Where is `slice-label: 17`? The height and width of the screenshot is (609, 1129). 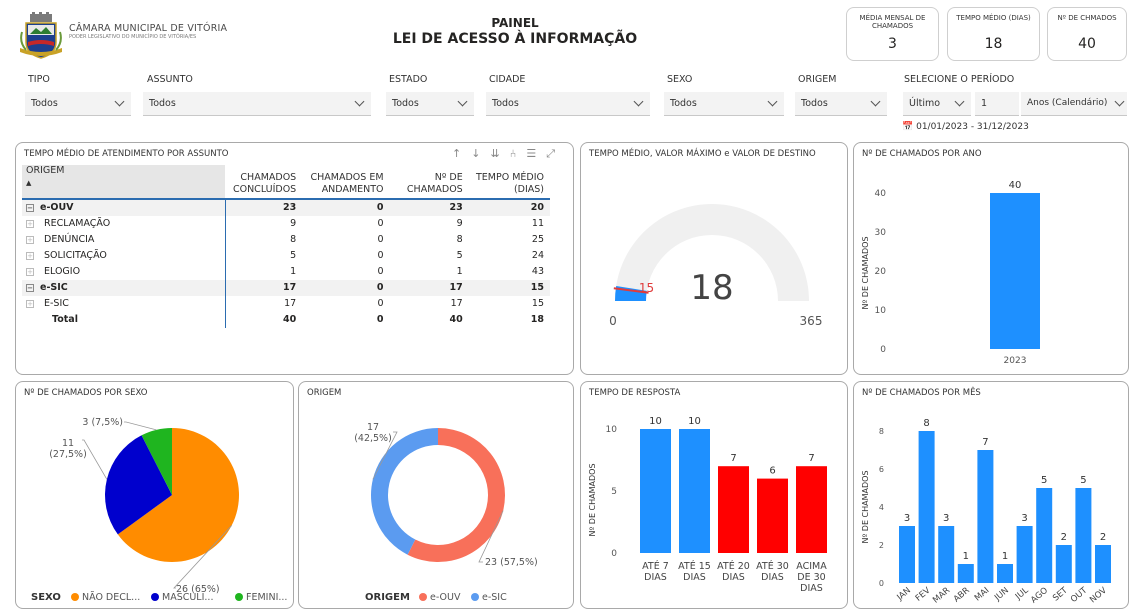 slice-label: 17 is located at coordinates (373, 427).